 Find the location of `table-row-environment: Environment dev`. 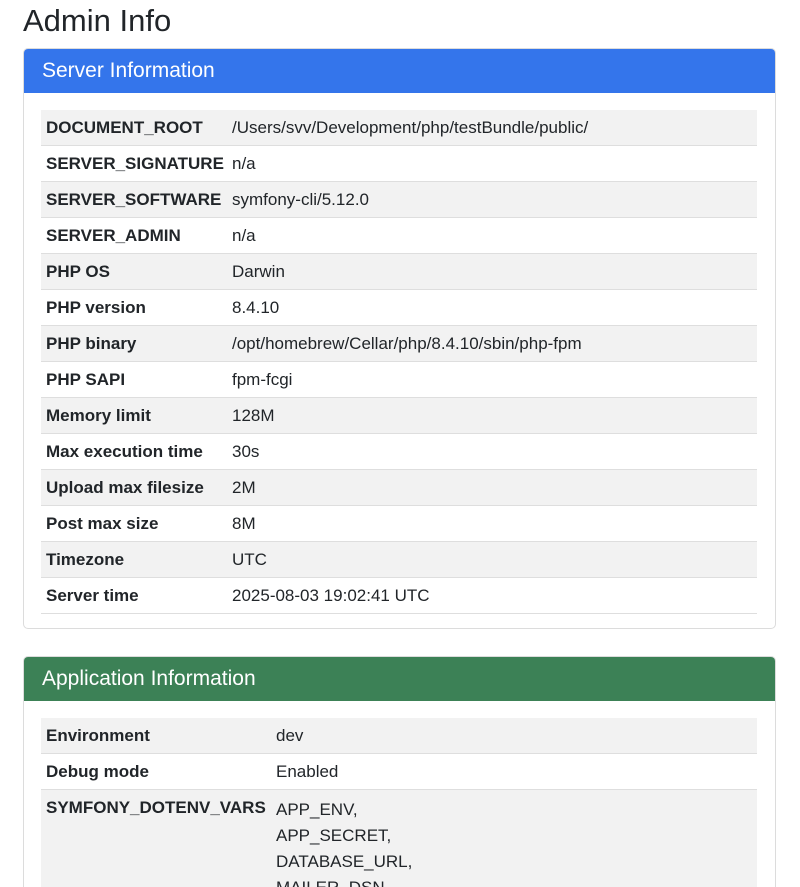

table-row-environment: Environment dev is located at coordinates (399, 736).